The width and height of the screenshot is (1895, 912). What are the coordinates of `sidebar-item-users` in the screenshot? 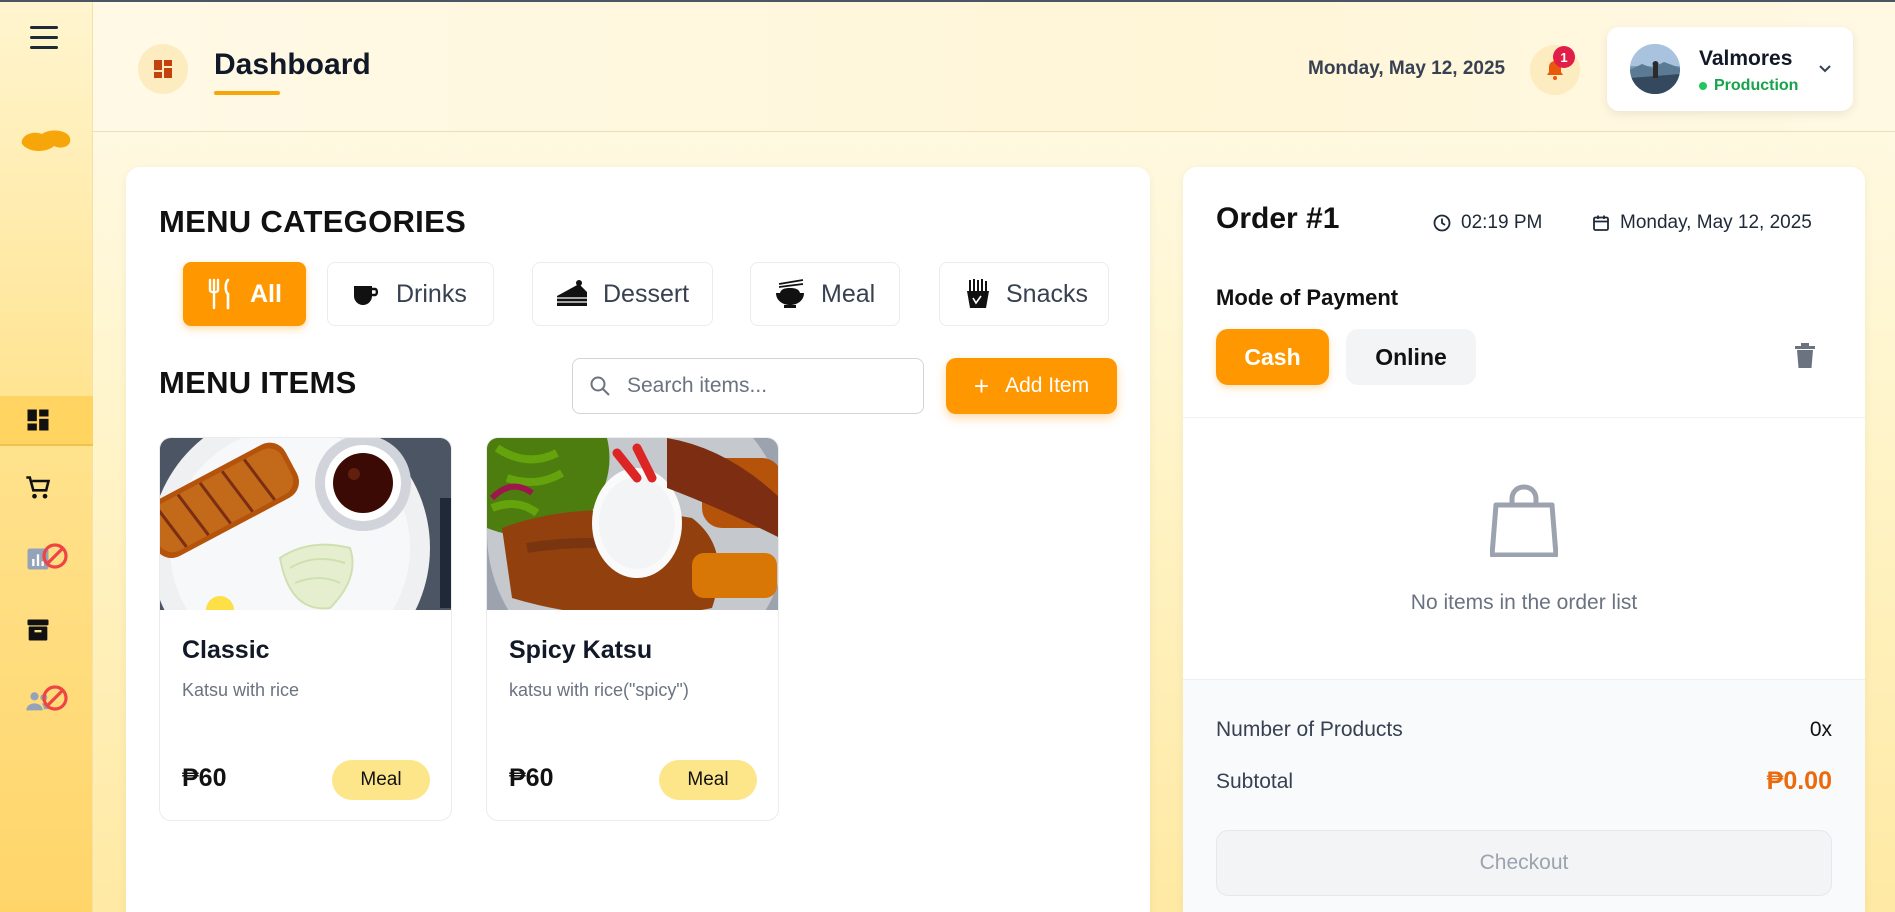 It's located at (46, 701).